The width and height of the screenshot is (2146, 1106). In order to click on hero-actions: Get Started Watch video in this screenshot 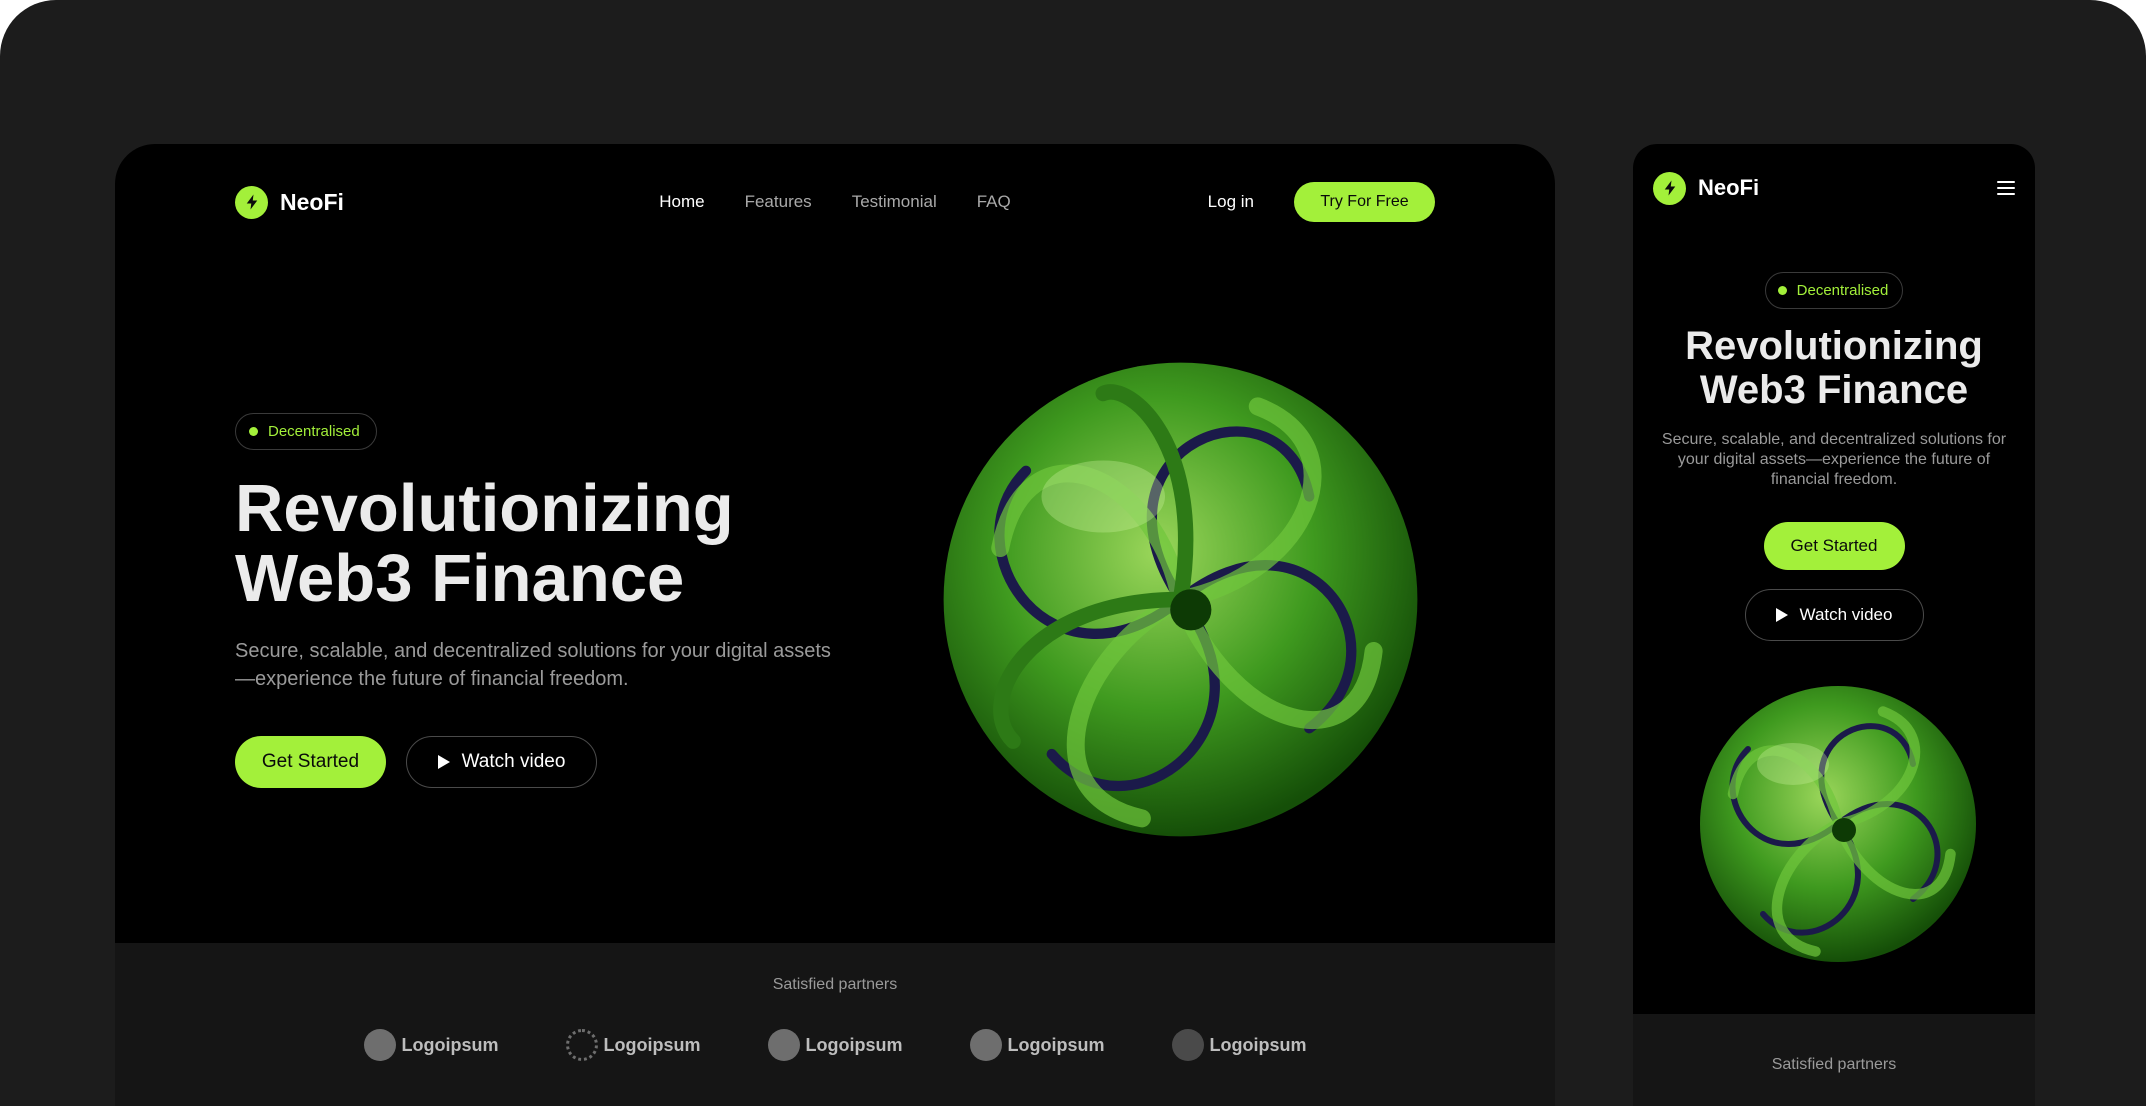, I will do `click(416, 762)`.